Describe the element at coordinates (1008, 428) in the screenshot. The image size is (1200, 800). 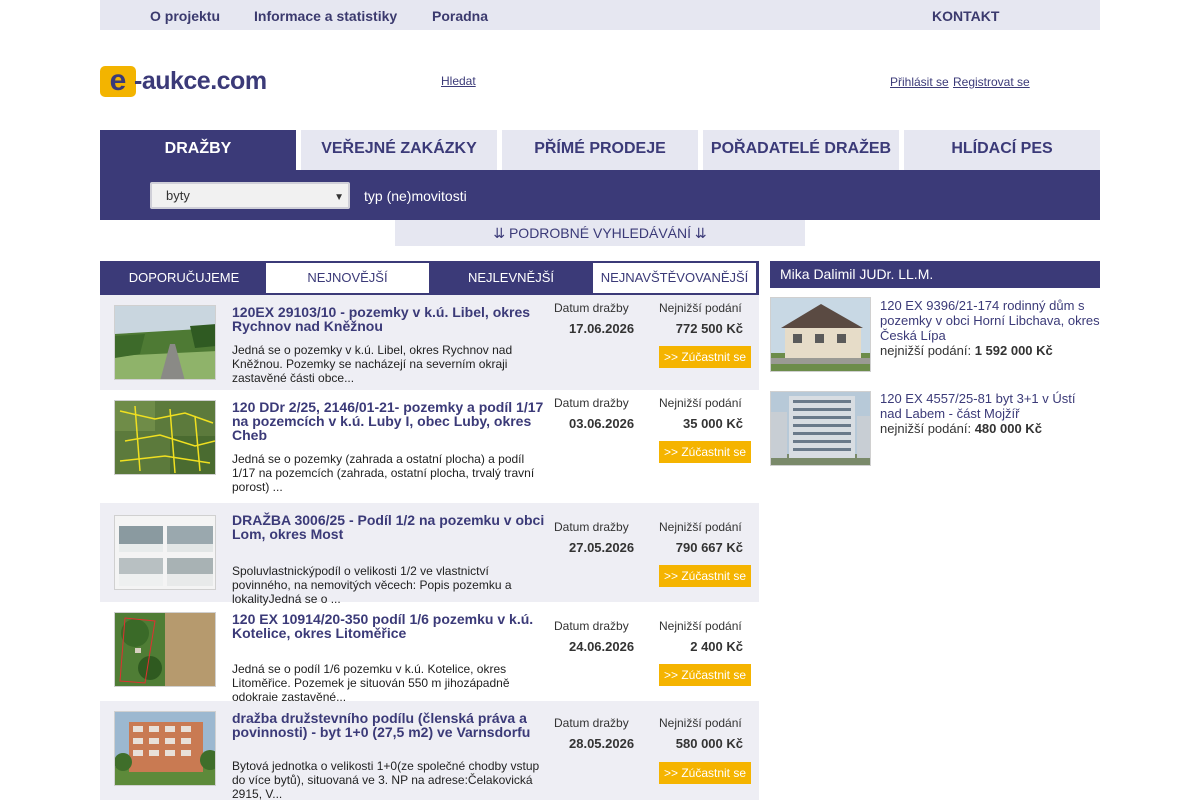
I see `sidebar-price-value: 480 000 Kč` at that location.